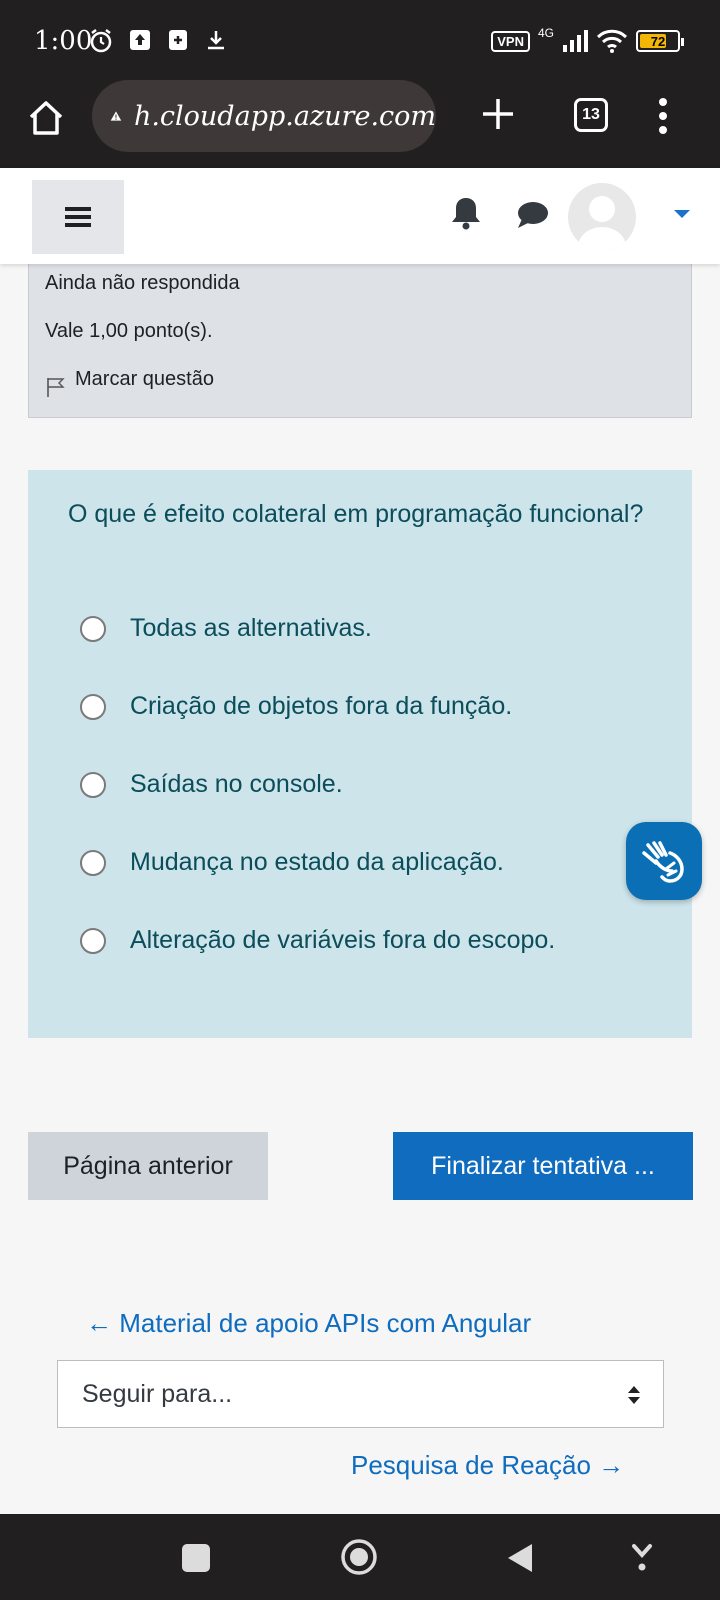  I want to click on status-time: 1:00, so click(63, 41).